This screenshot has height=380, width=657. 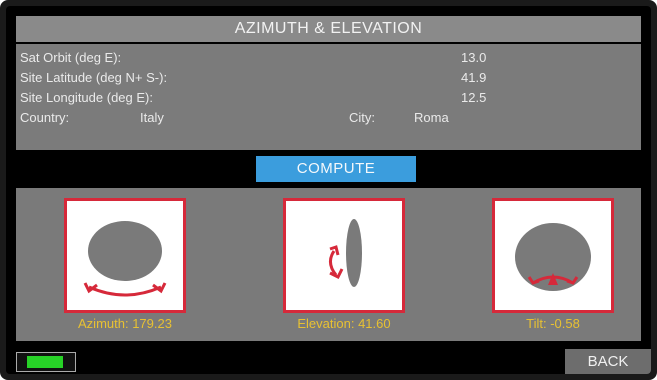 I want to click on azimuth-card, so click(x=125, y=255).